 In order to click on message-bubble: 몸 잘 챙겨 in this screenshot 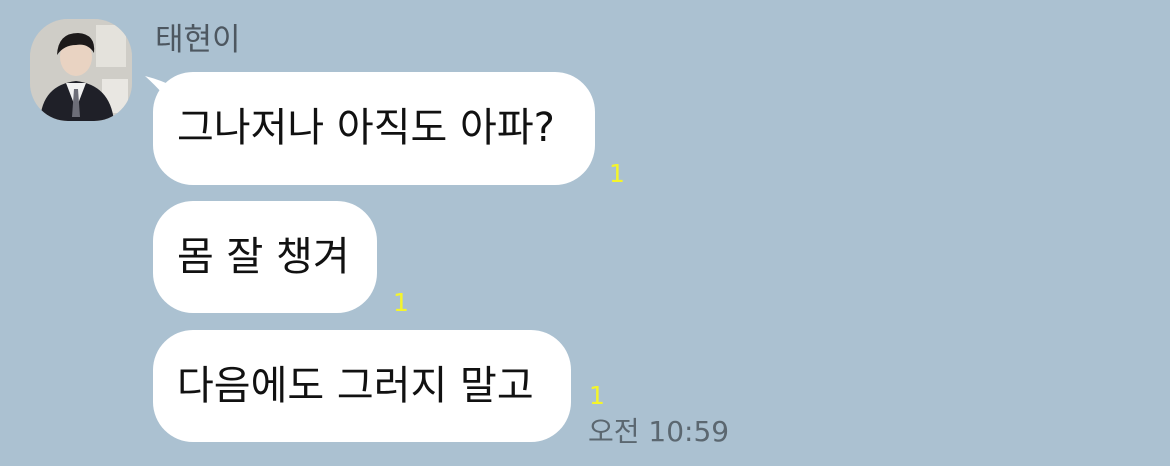, I will do `click(265, 257)`.